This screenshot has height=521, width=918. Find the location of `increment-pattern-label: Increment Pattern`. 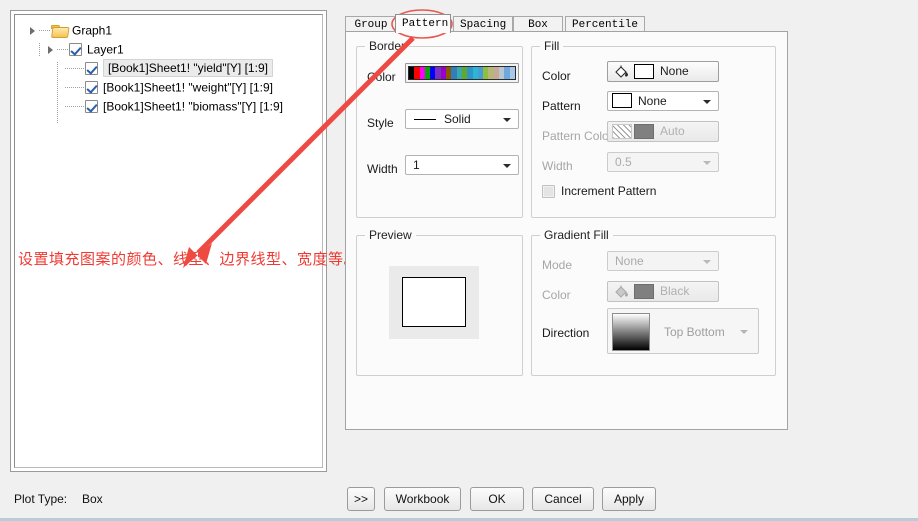

increment-pattern-label: Increment Pattern is located at coordinates (609, 191).